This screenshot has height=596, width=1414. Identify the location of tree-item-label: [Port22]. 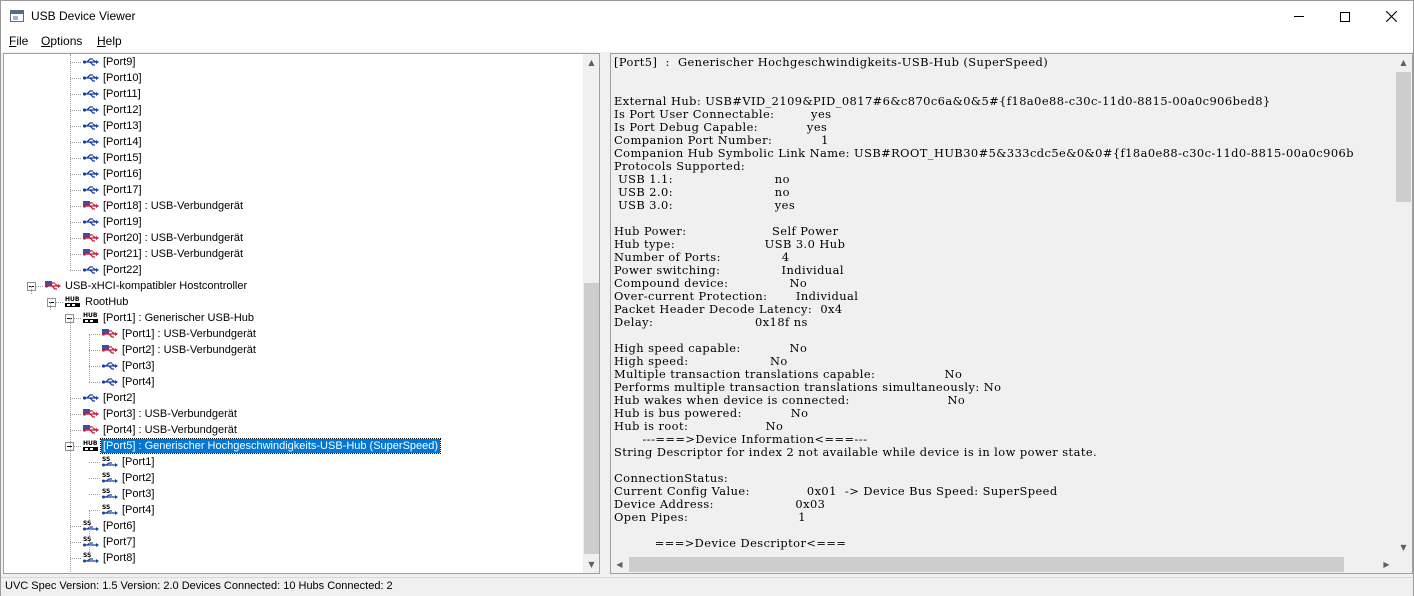
(122, 270).